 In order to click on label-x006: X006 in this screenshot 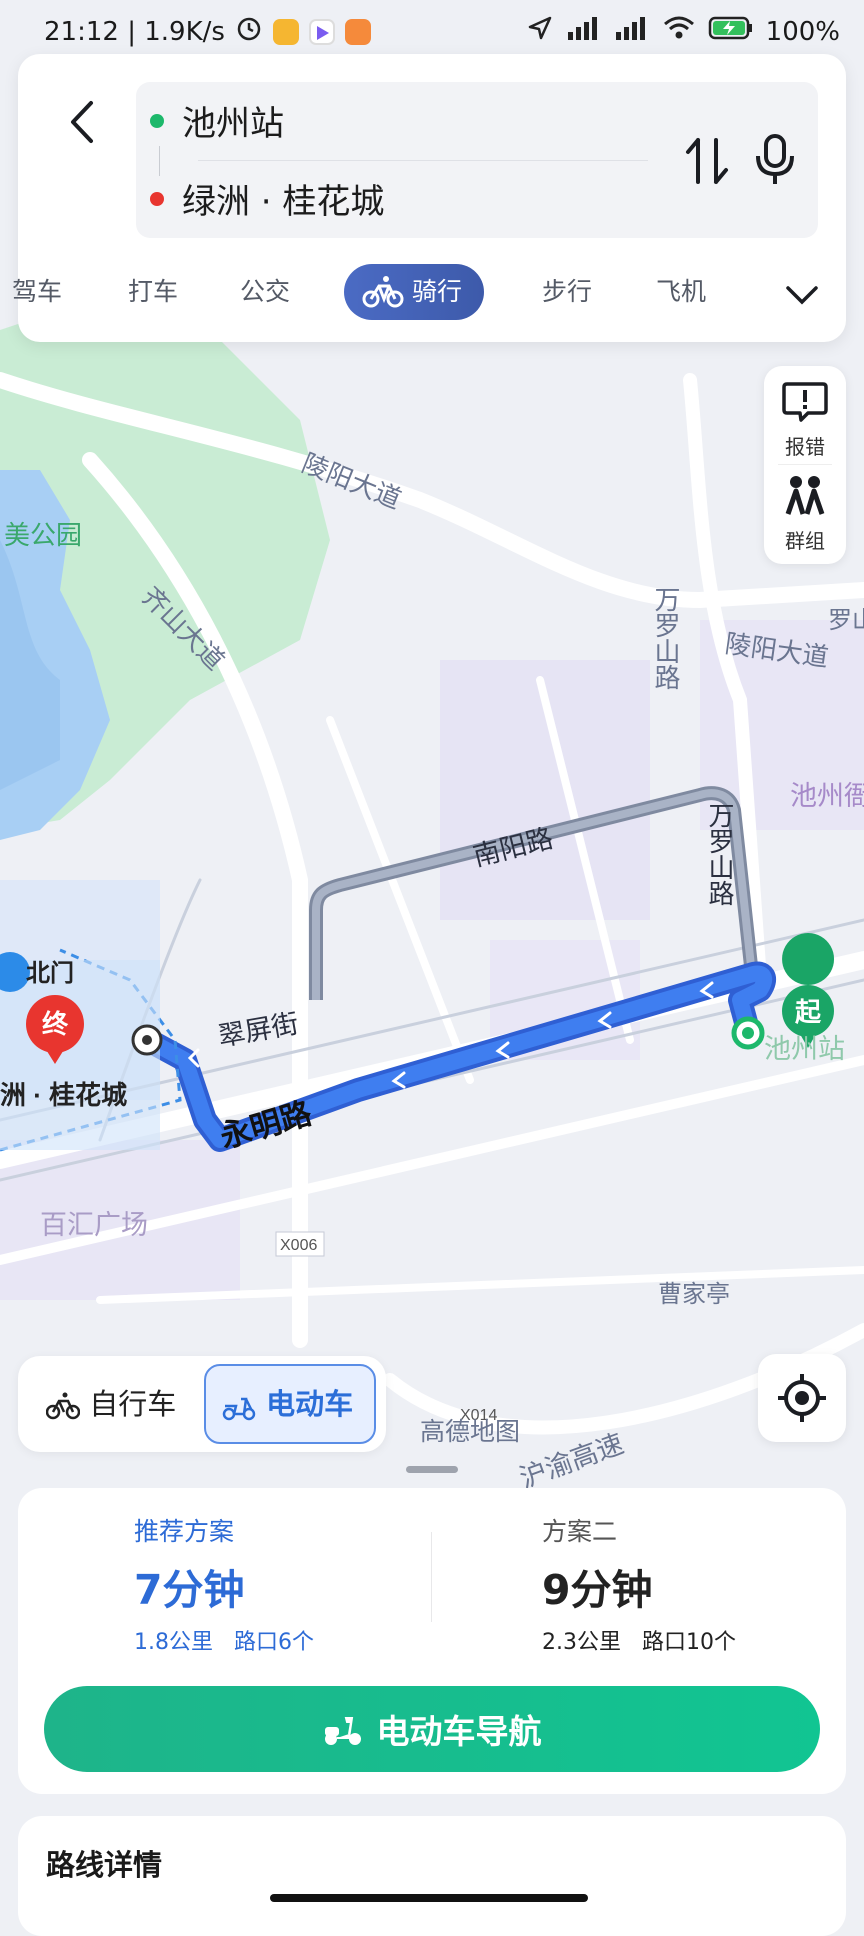, I will do `click(298, 1245)`.